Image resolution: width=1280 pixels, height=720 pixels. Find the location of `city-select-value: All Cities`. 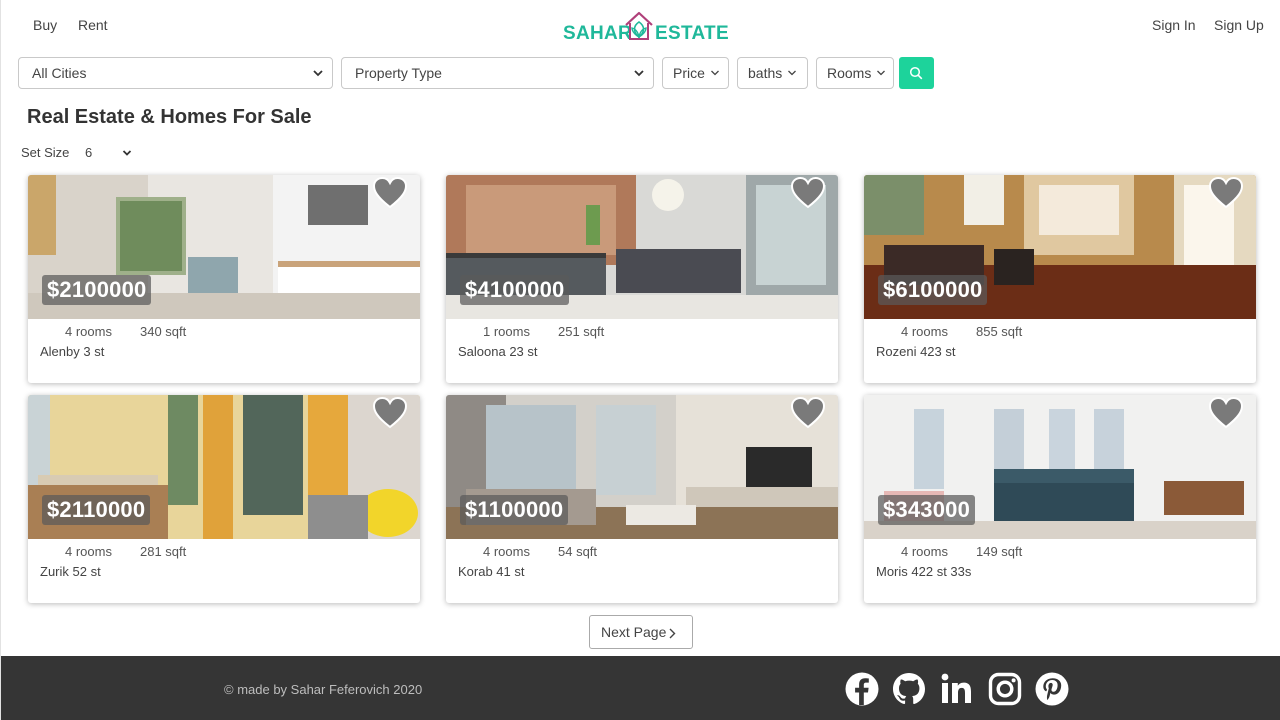

city-select-value: All Cities is located at coordinates (59, 73).